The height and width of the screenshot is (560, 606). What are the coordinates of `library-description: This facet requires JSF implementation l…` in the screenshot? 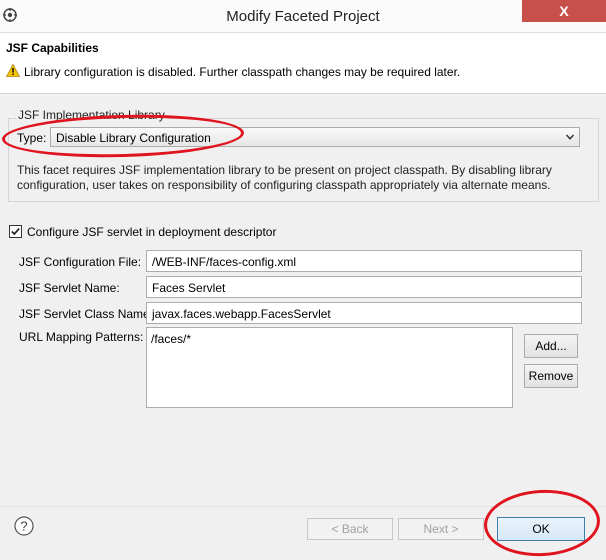 It's located at (302, 178).